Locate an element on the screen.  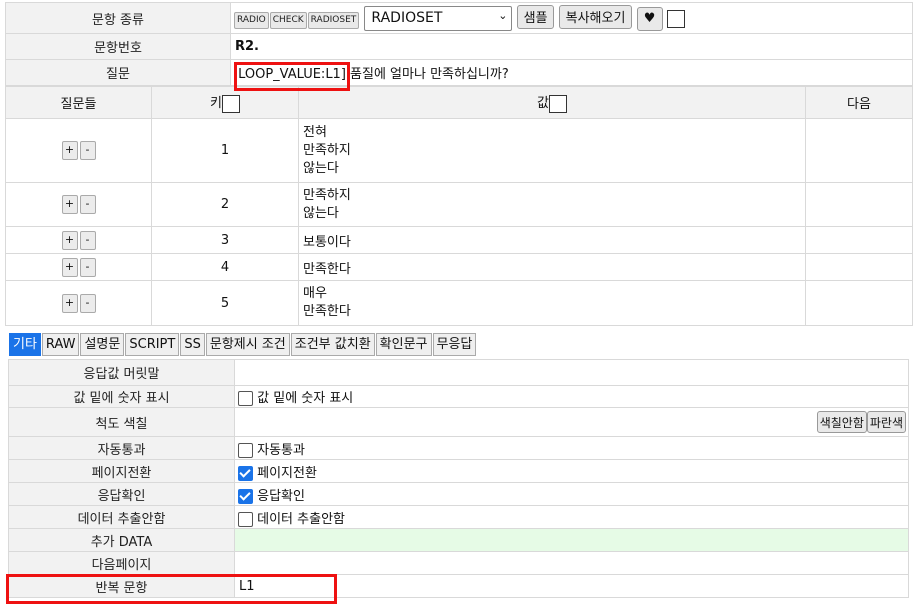
question-id-label: 문항번호 is located at coordinates (118, 46).